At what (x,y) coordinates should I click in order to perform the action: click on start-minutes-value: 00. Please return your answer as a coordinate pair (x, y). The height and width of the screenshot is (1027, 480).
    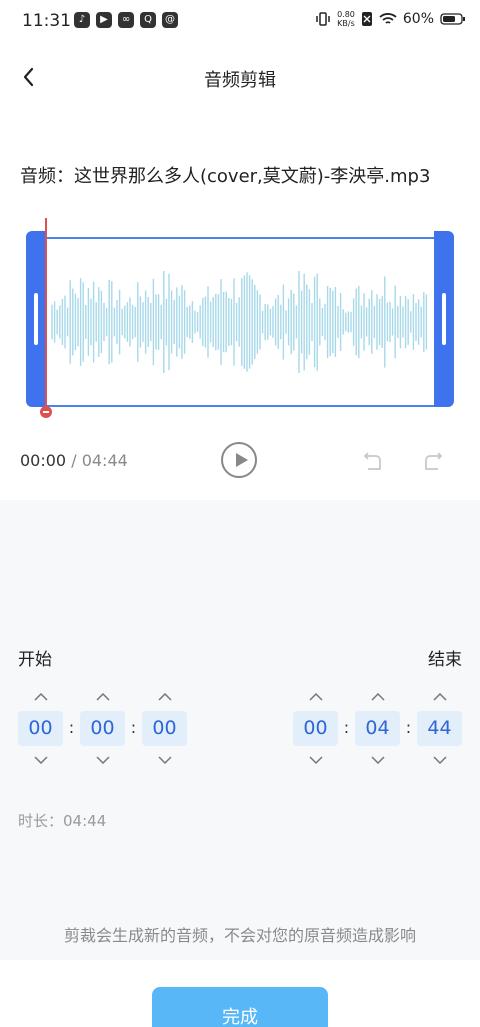
    Looking at the image, I should click on (102, 728).